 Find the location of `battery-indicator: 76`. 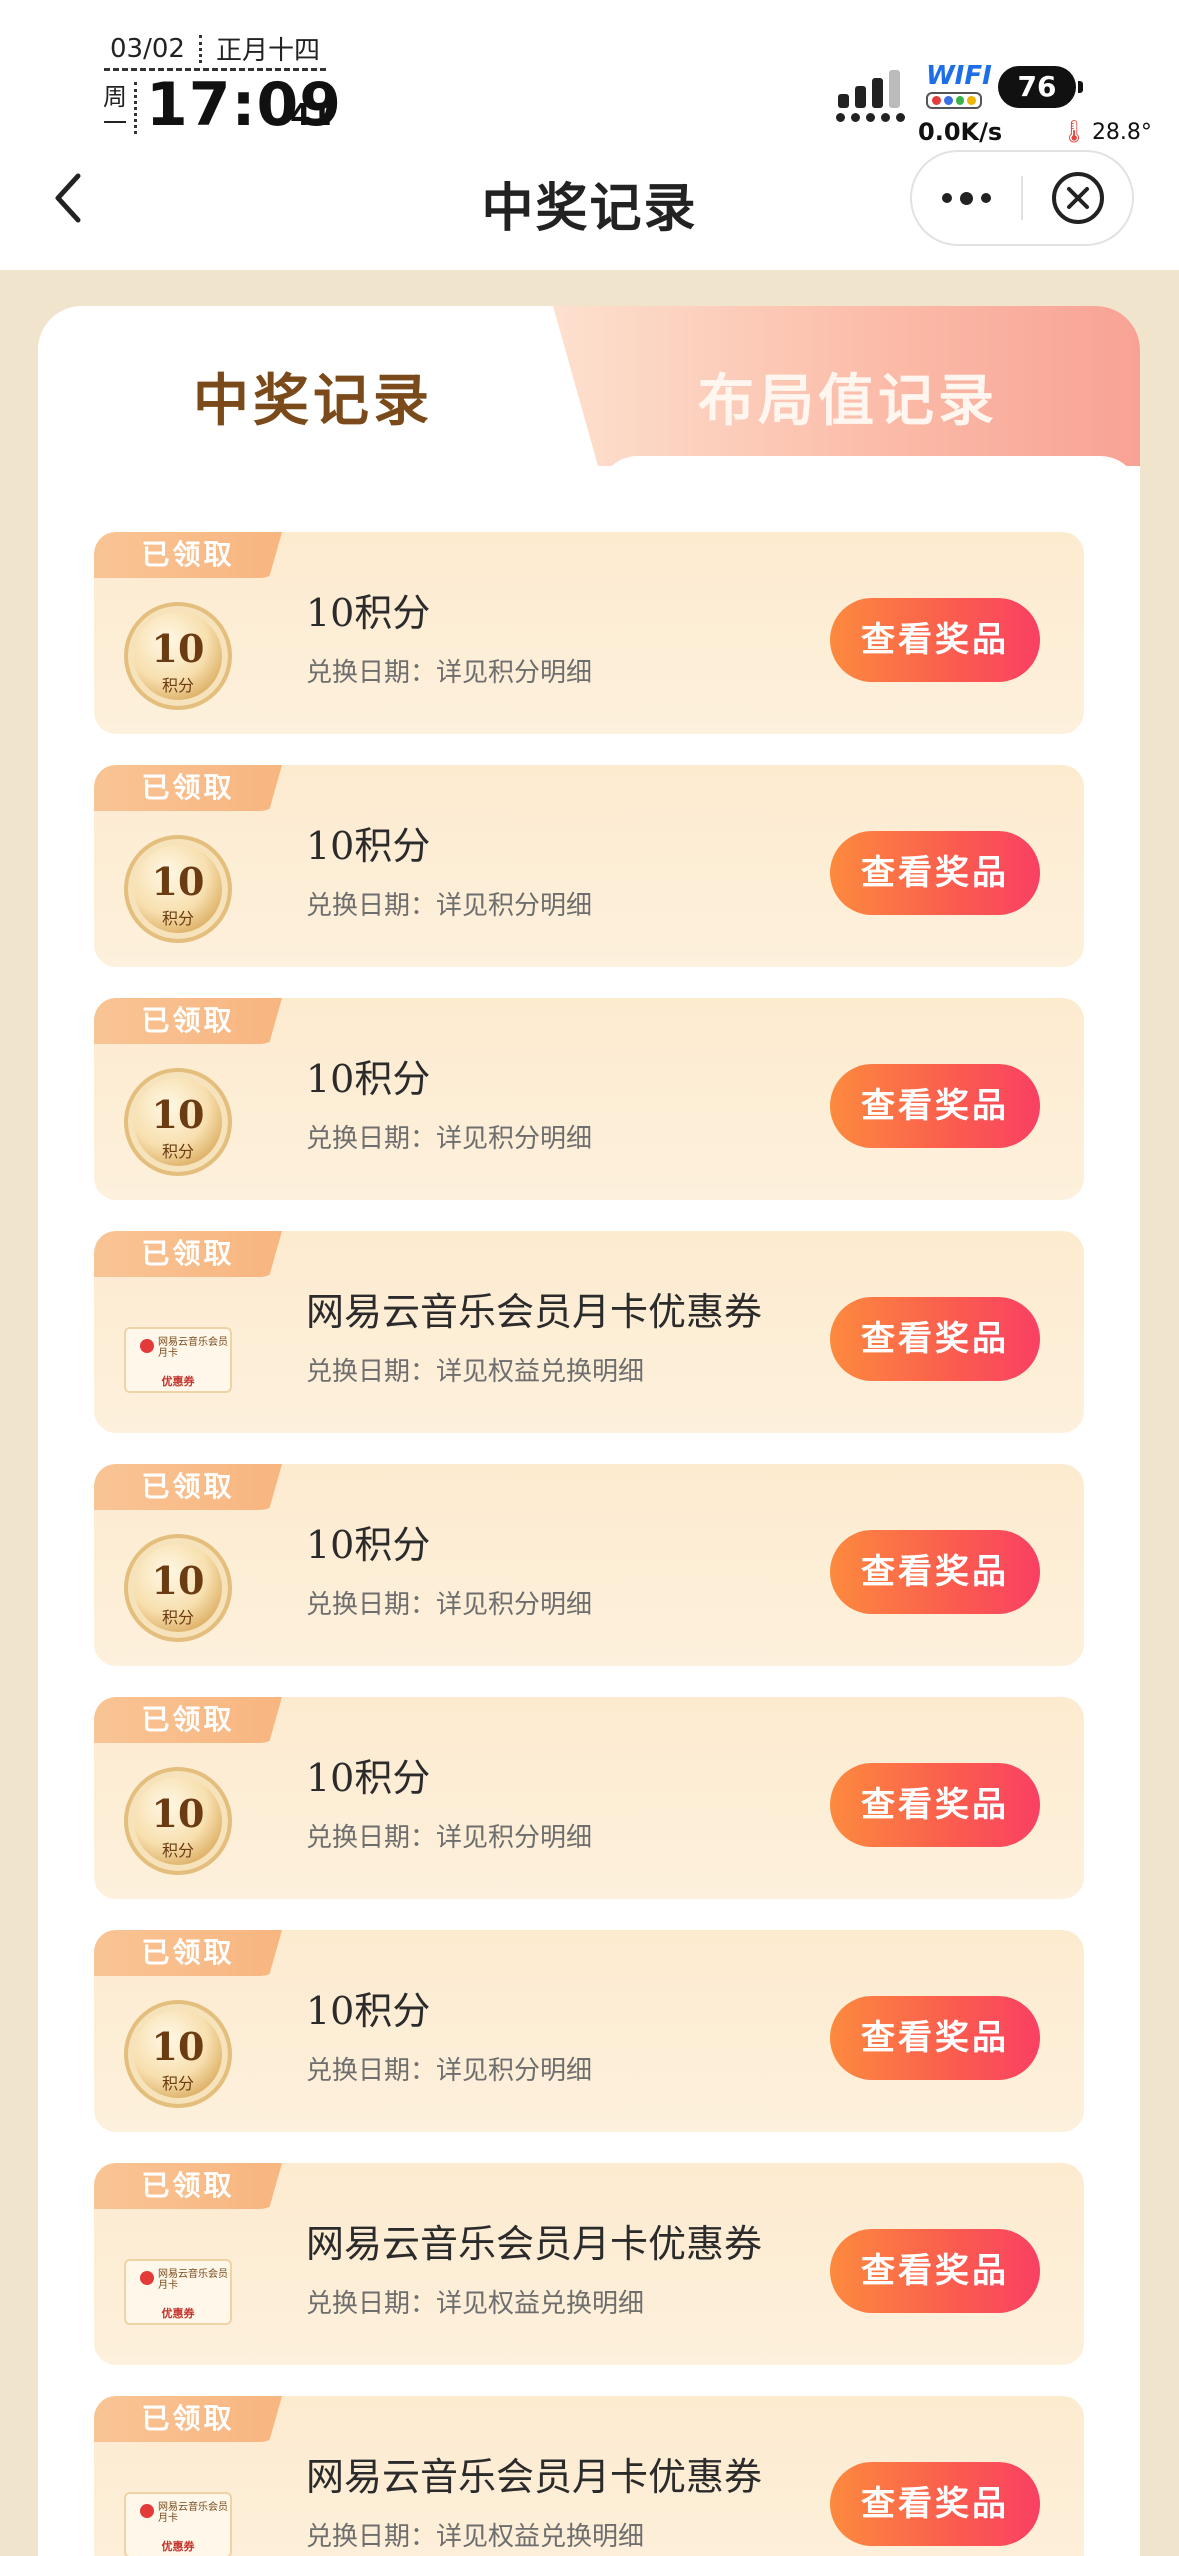

battery-indicator: 76 is located at coordinates (1040, 87).